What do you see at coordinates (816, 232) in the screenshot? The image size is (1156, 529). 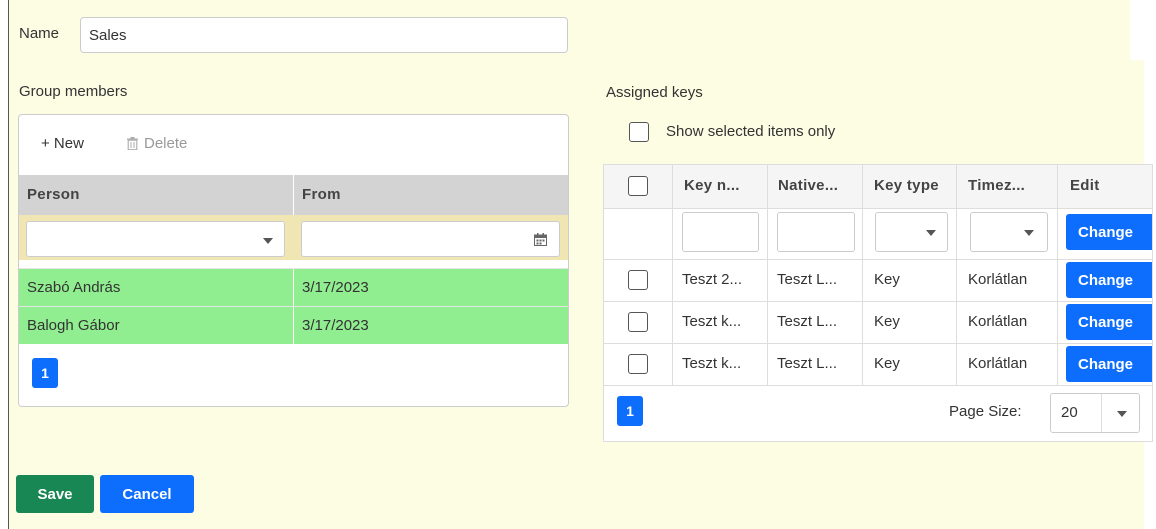 I see `native-filter-input` at bounding box center [816, 232].